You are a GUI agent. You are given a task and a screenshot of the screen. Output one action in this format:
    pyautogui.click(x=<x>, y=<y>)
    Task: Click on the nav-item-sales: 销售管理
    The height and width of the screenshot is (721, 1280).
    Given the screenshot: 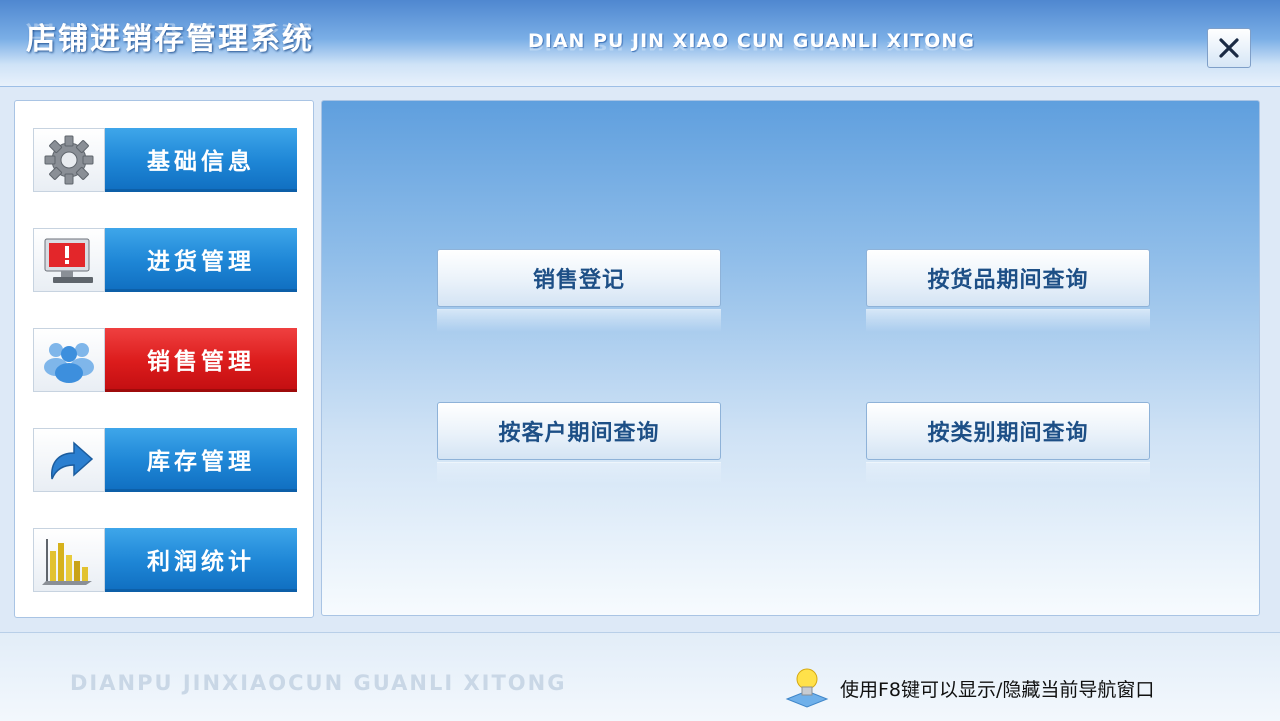 What is the action you would take?
    pyautogui.click(x=165, y=360)
    